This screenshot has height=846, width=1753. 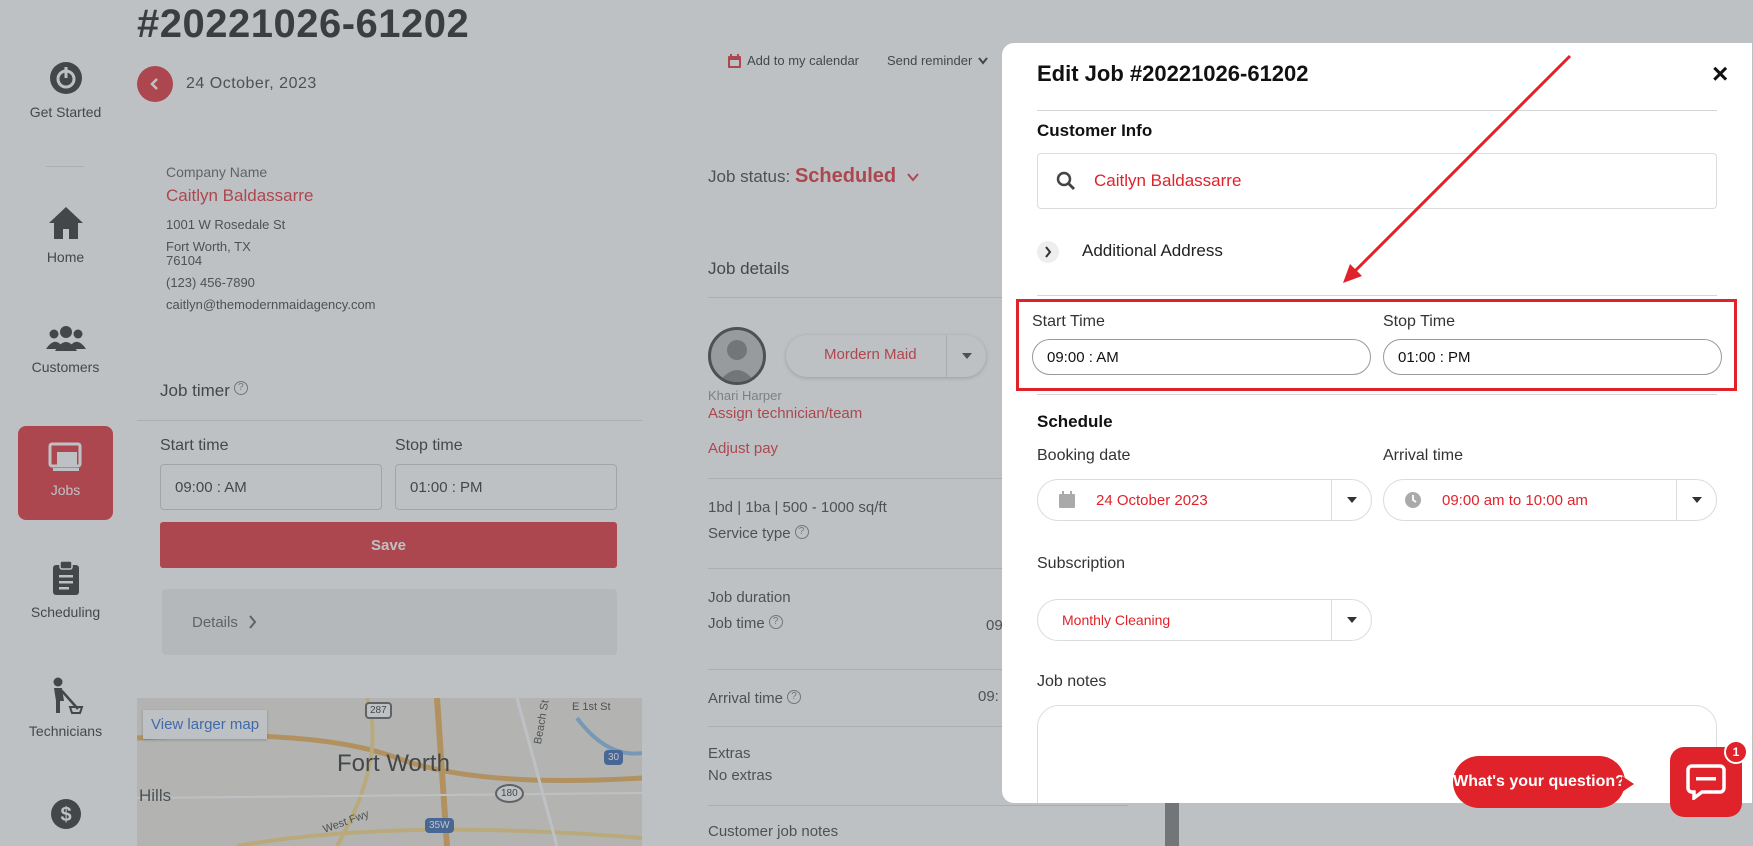 I want to click on chat-question-bubble: What's your question?, so click(x=1539, y=782).